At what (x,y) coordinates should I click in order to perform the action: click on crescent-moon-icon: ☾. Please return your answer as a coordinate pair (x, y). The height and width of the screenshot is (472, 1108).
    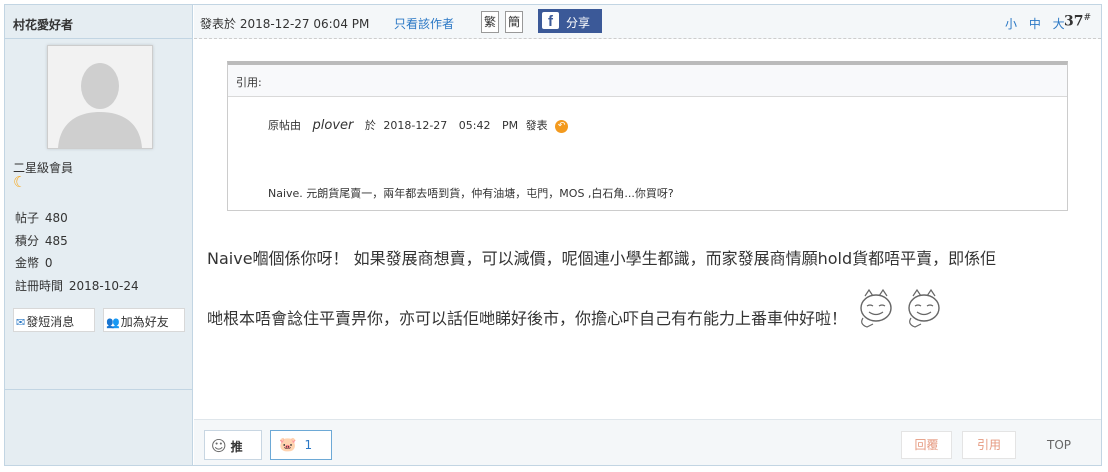
    Looking at the image, I should click on (20, 182).